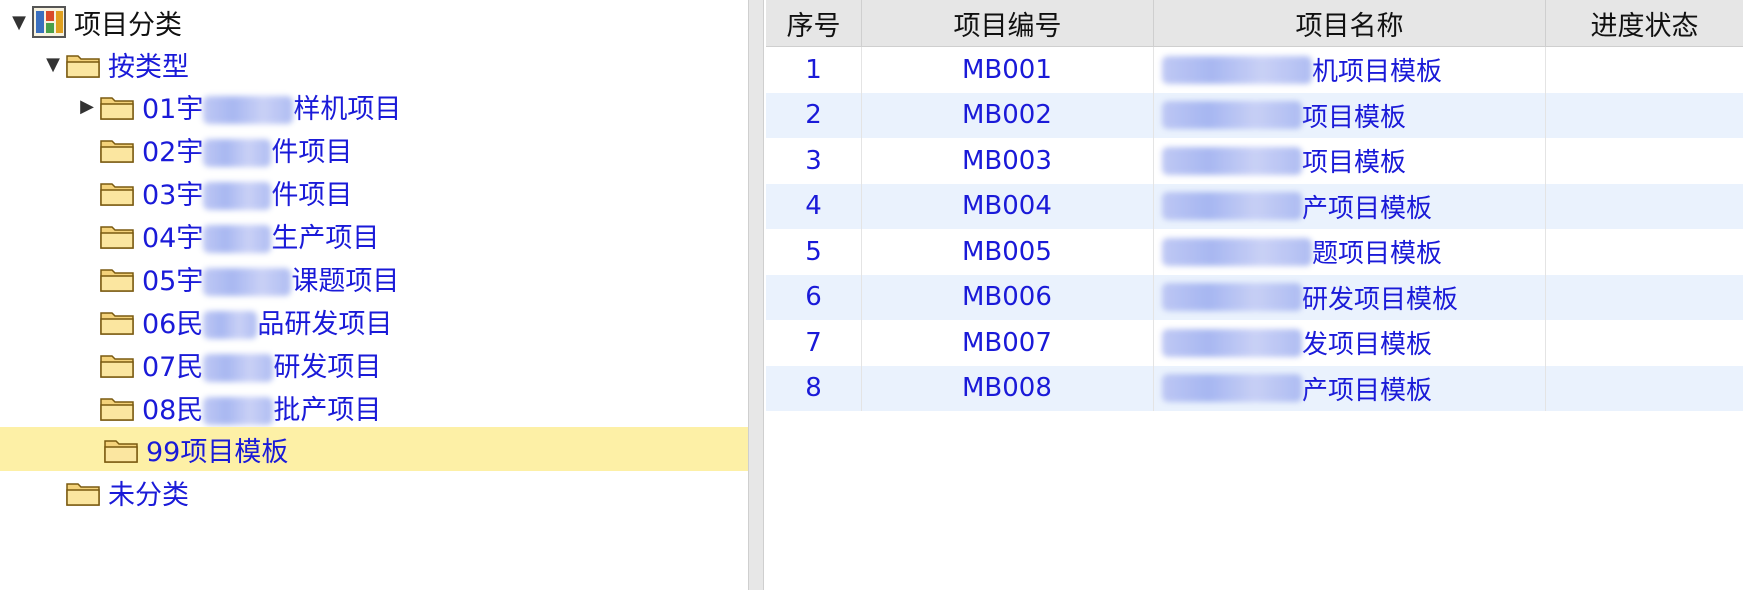 Image resolution: width=1743 pixels, height=590 pixels. Describe the element at coordinates (312, 152) in the screenshot. I see `label-suffix: 件项目` at that location.